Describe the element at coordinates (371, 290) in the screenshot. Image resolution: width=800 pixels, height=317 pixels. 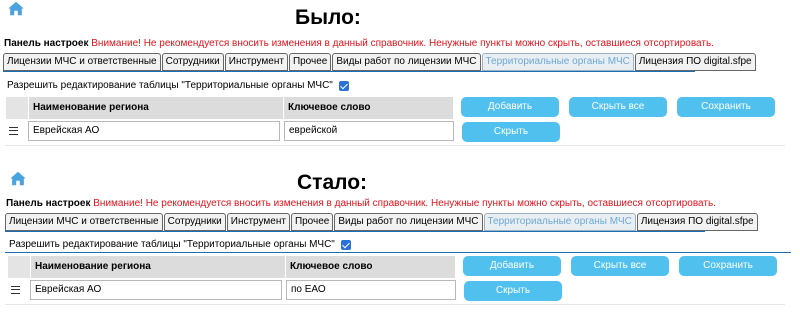
I see `keyword-input: по ЕАО` at that location.